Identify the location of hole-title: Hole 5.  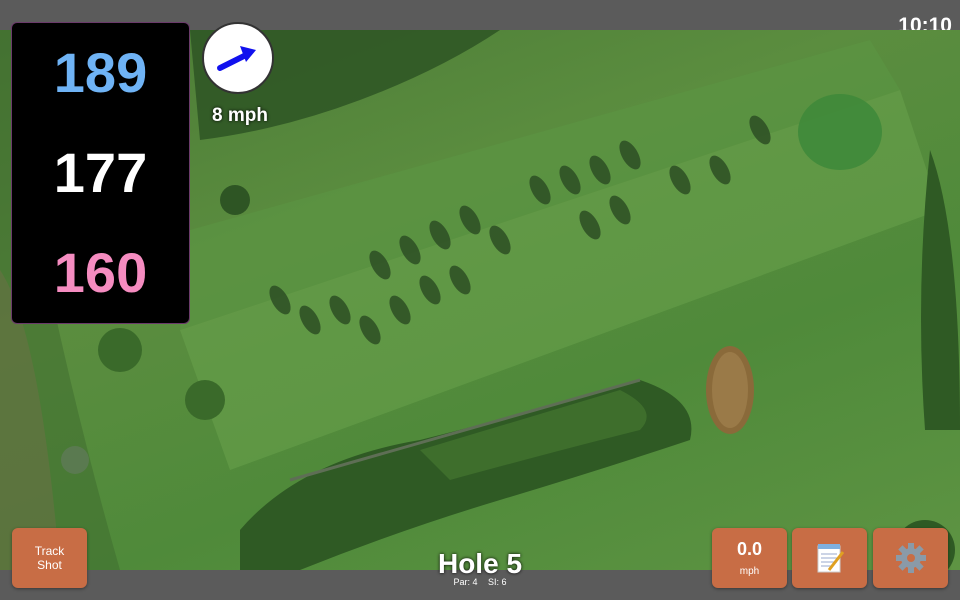
(480, 563).